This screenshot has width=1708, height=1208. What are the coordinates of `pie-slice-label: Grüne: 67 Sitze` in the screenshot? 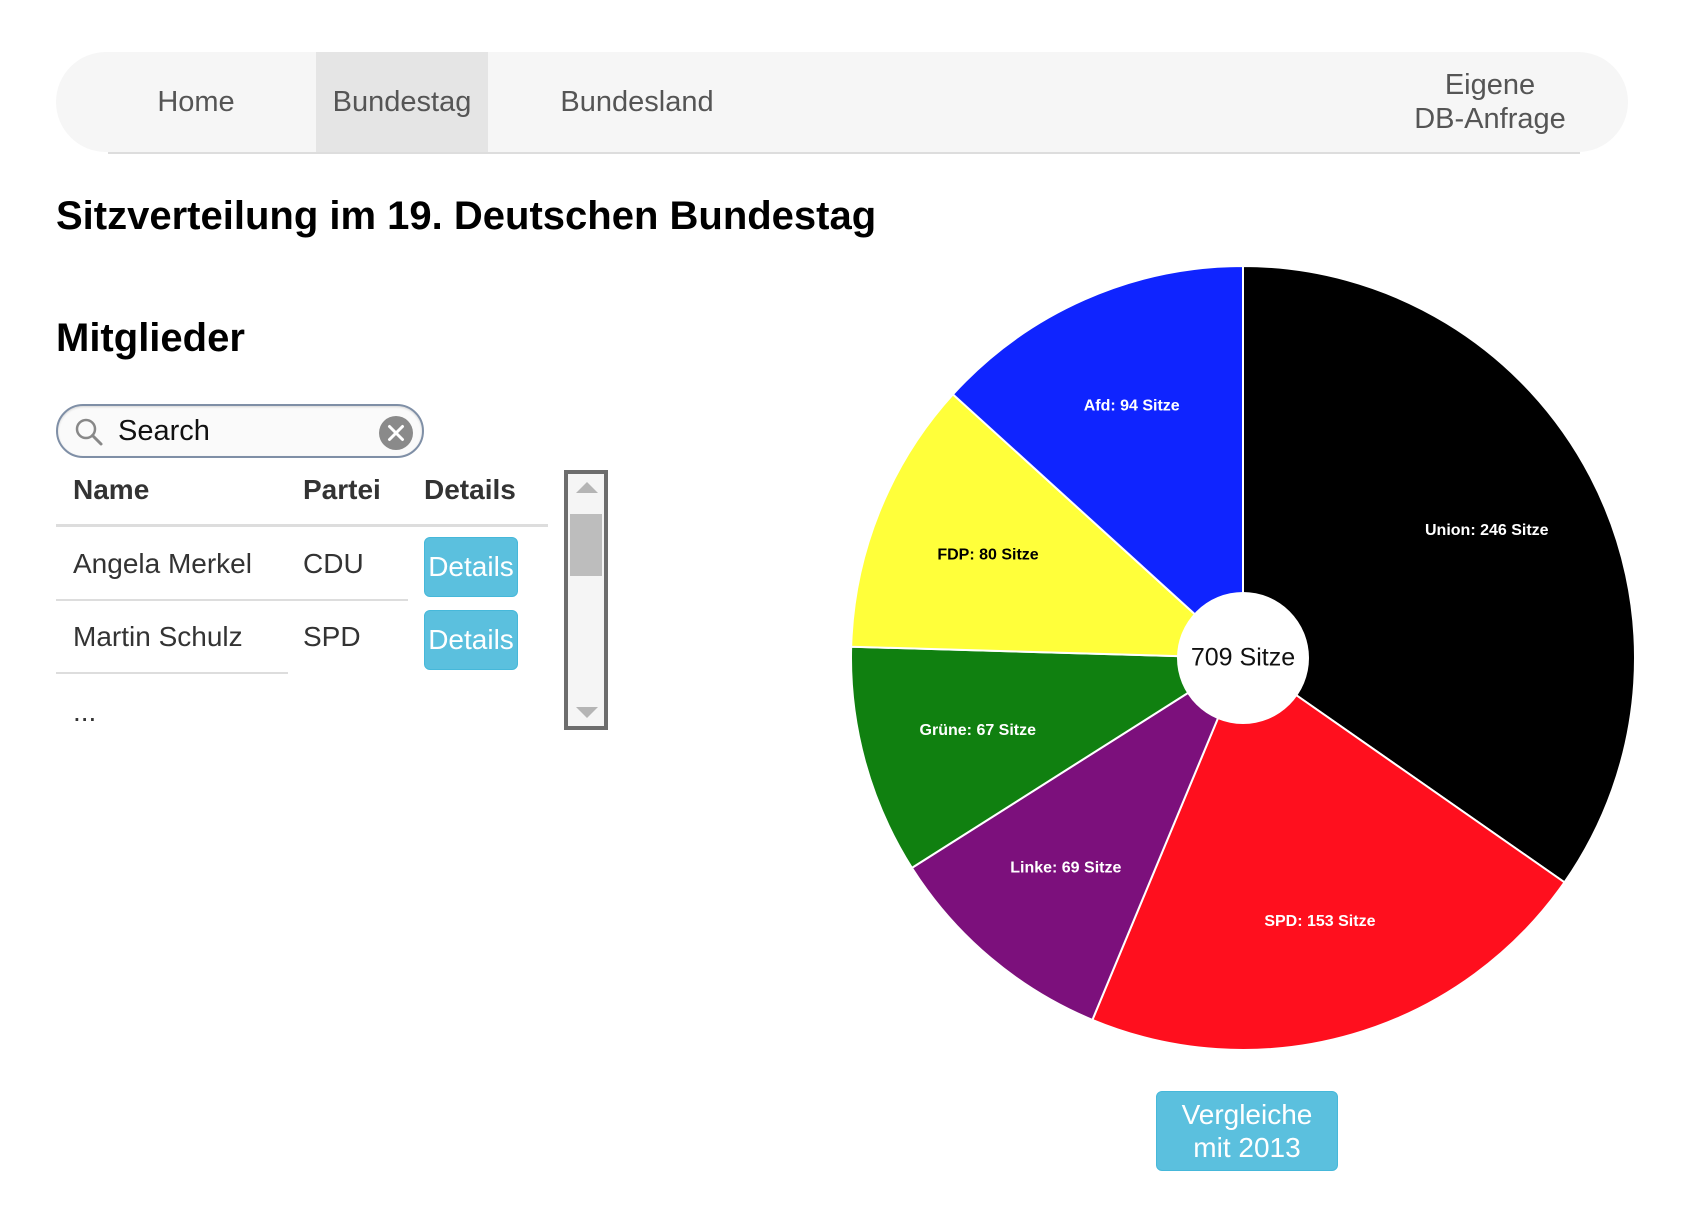 It's located at (978, 730).